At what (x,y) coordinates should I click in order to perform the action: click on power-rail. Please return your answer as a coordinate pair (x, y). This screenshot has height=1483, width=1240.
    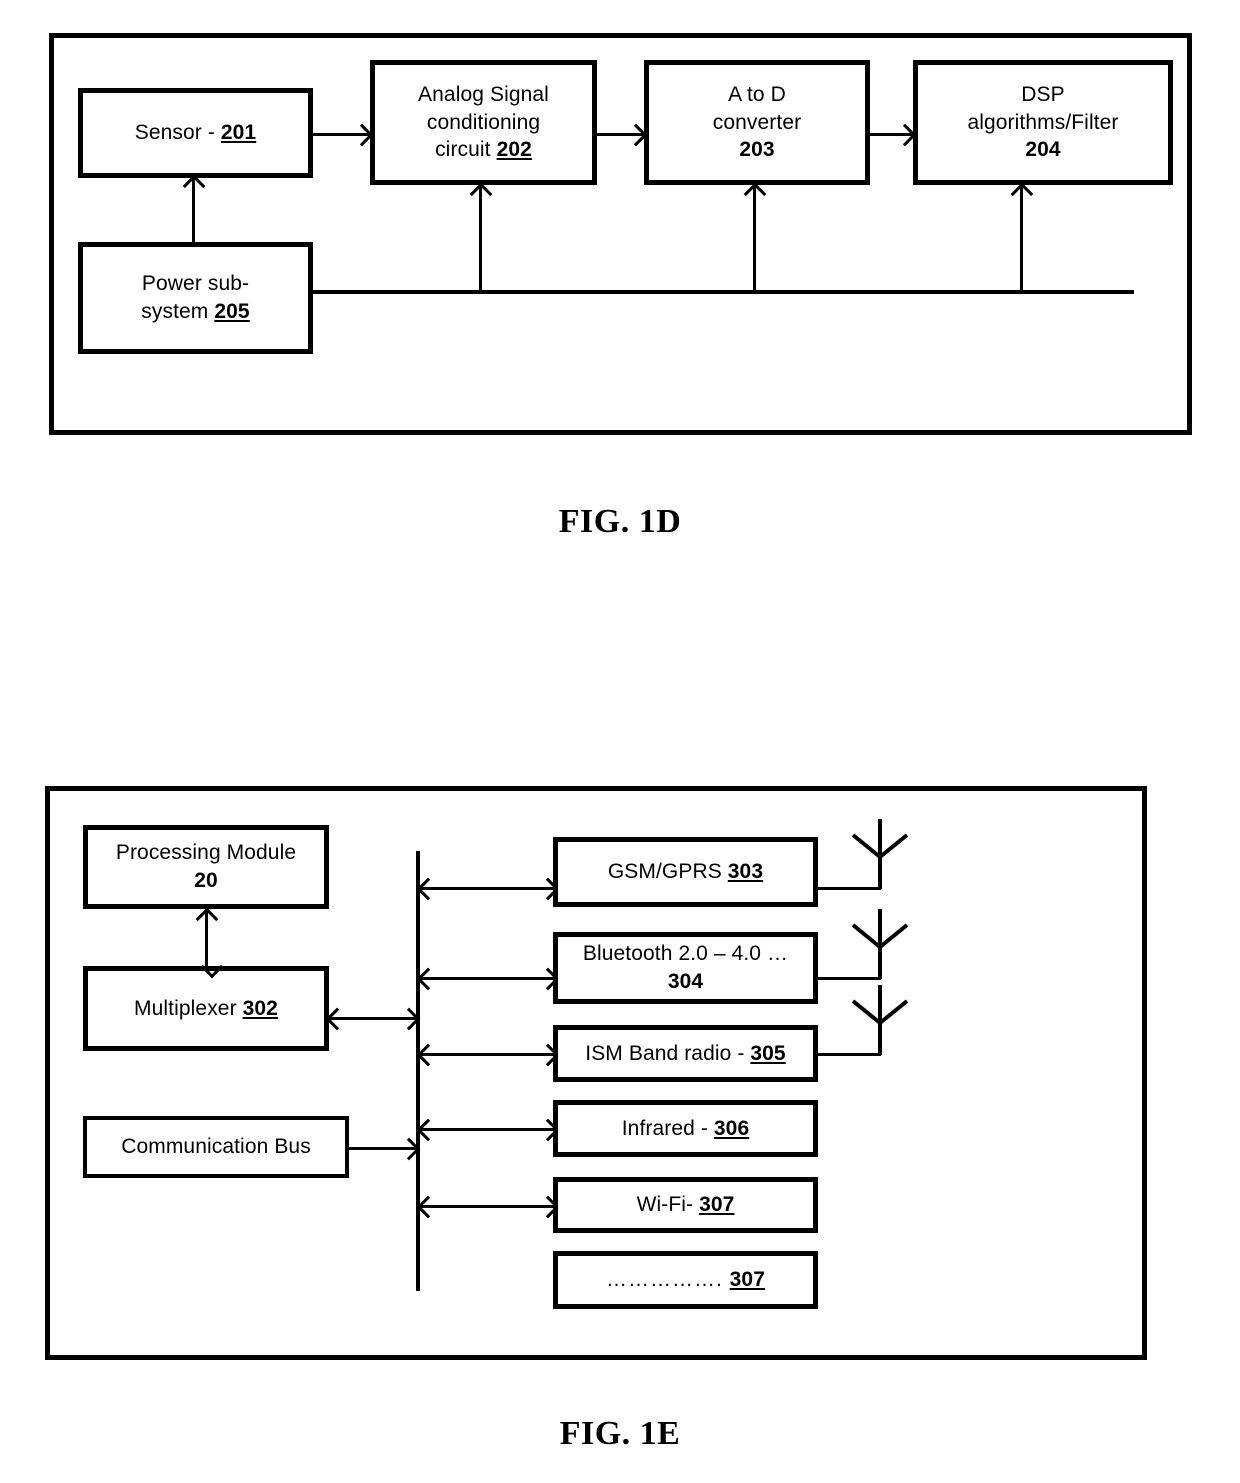
    Looking at the image, I should click on (723, 292).